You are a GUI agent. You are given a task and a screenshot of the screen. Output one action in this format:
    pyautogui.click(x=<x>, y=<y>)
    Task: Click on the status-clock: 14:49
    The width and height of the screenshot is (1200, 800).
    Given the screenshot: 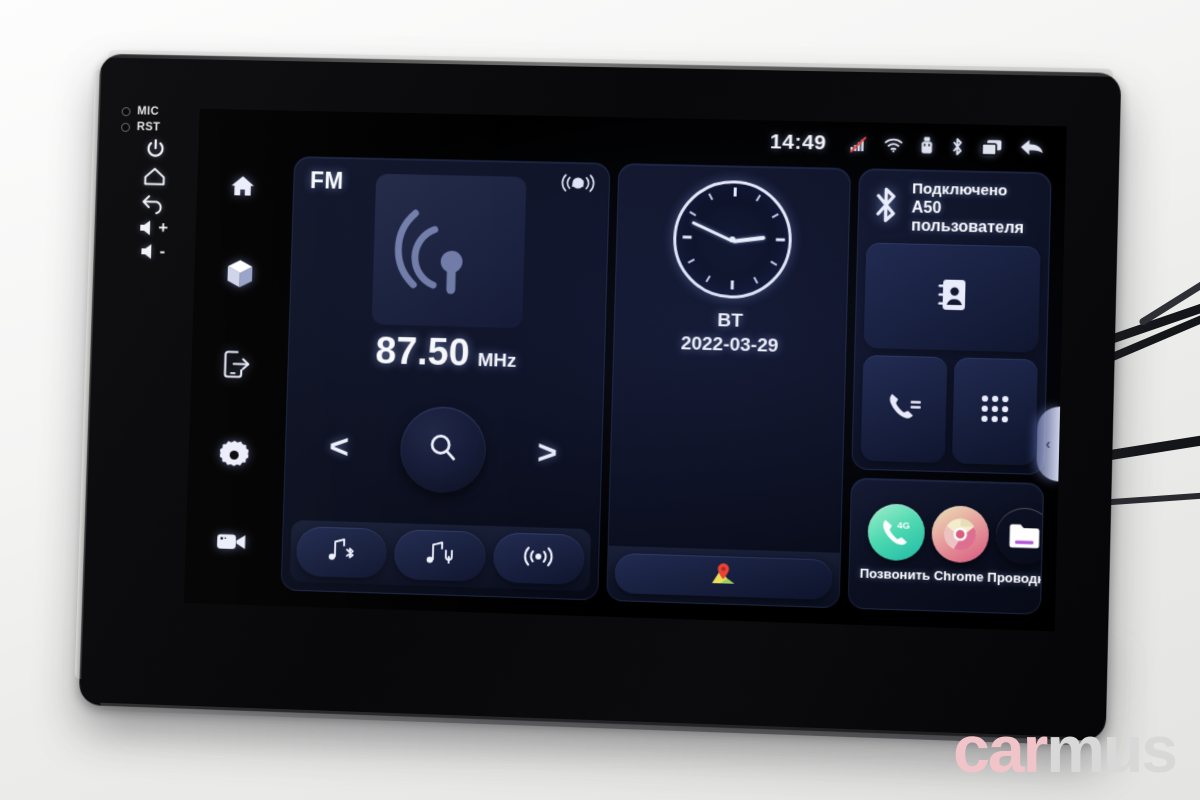 What is the action you would take?
    pyautogui.click(x=798, y=142)
    